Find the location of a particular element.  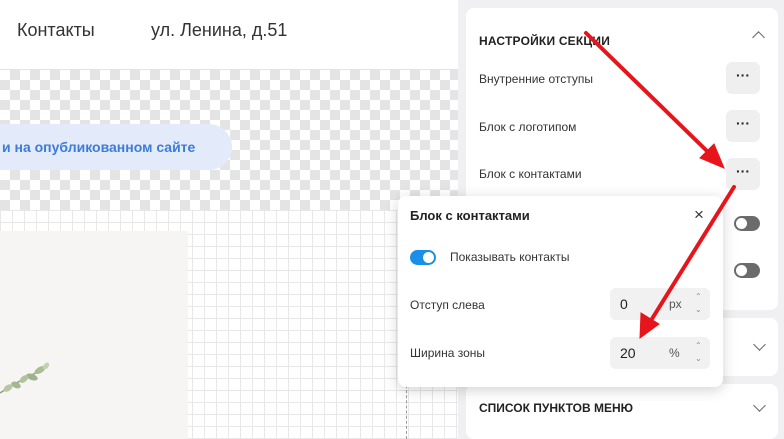

nav-link-contacts: Контакты is located at coordinates (56, 30).